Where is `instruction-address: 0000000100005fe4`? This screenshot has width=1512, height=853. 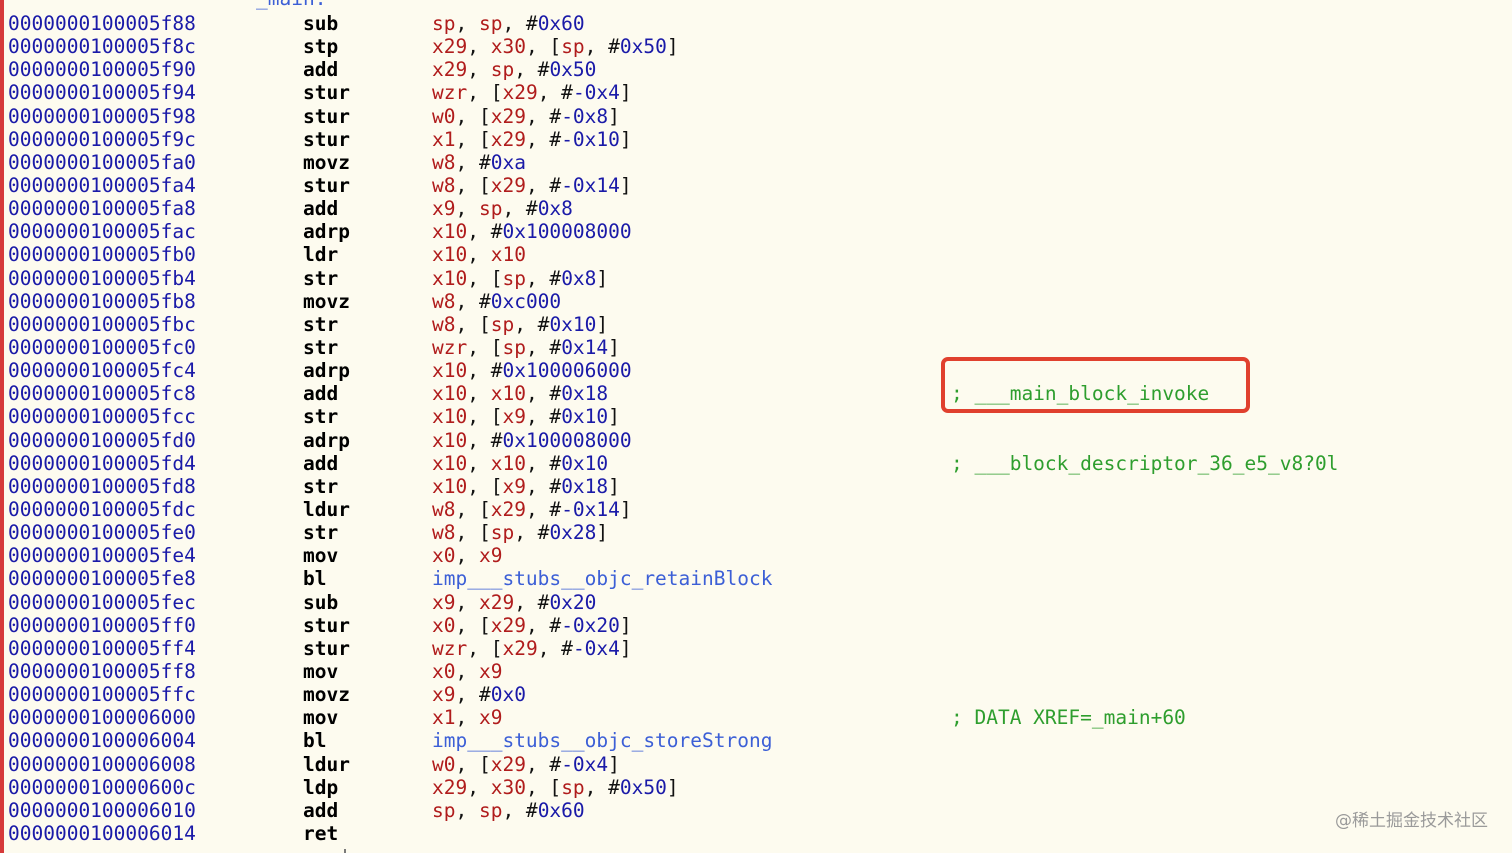 instruction-address: 0000000100005fe4 is located at coordinates (102, 555).